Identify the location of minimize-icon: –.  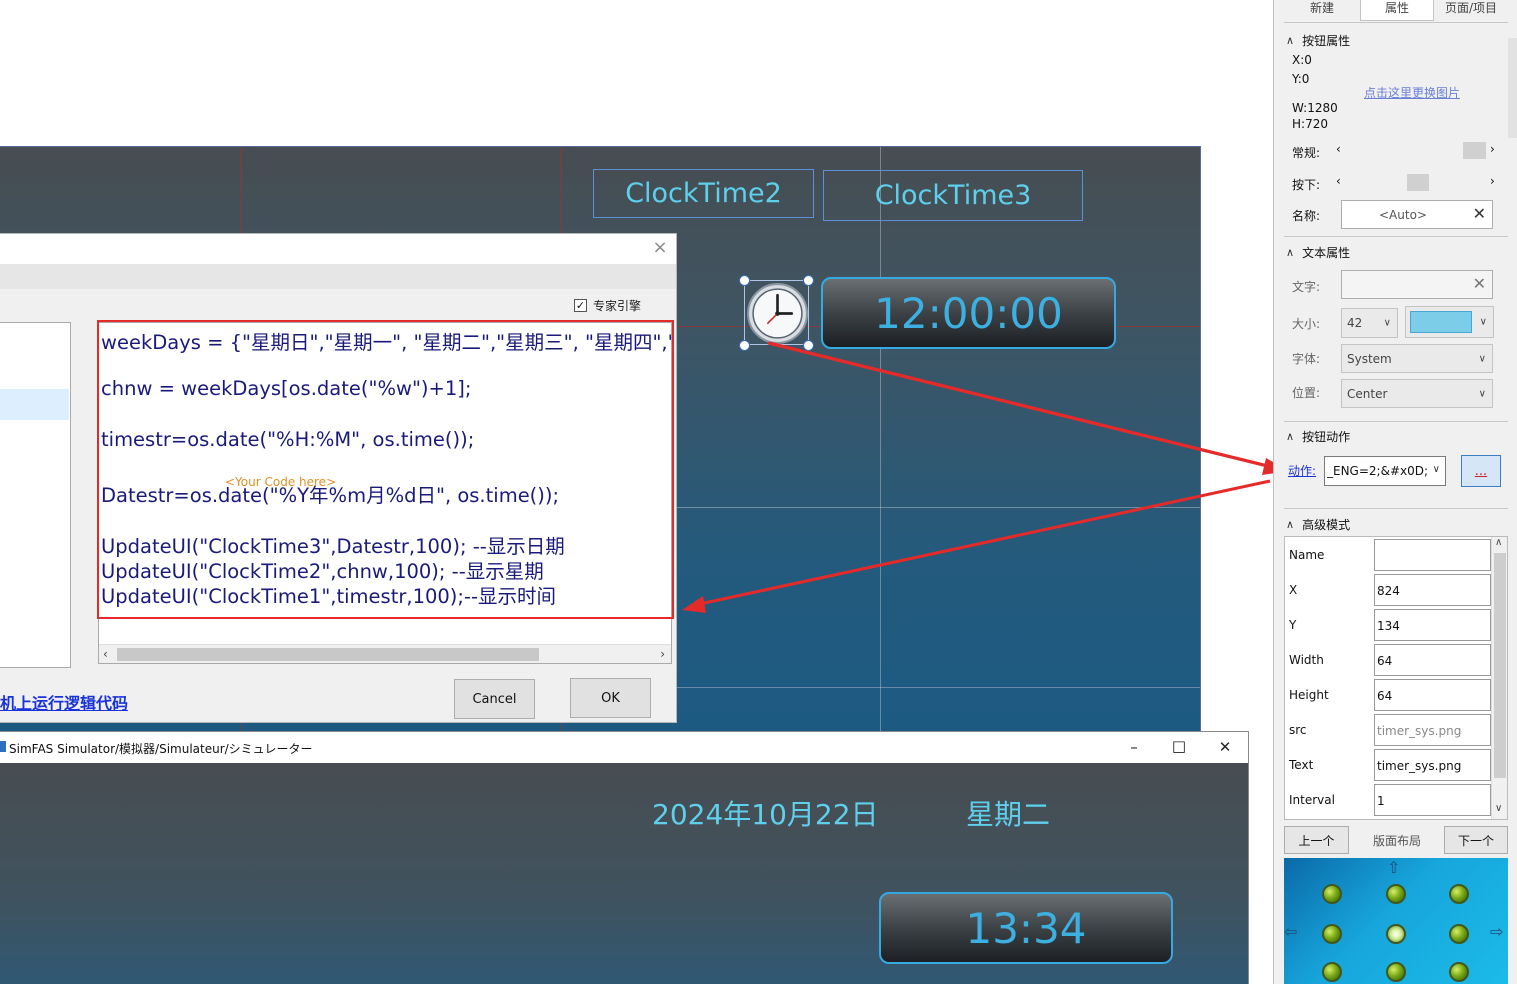
(1134, 747).